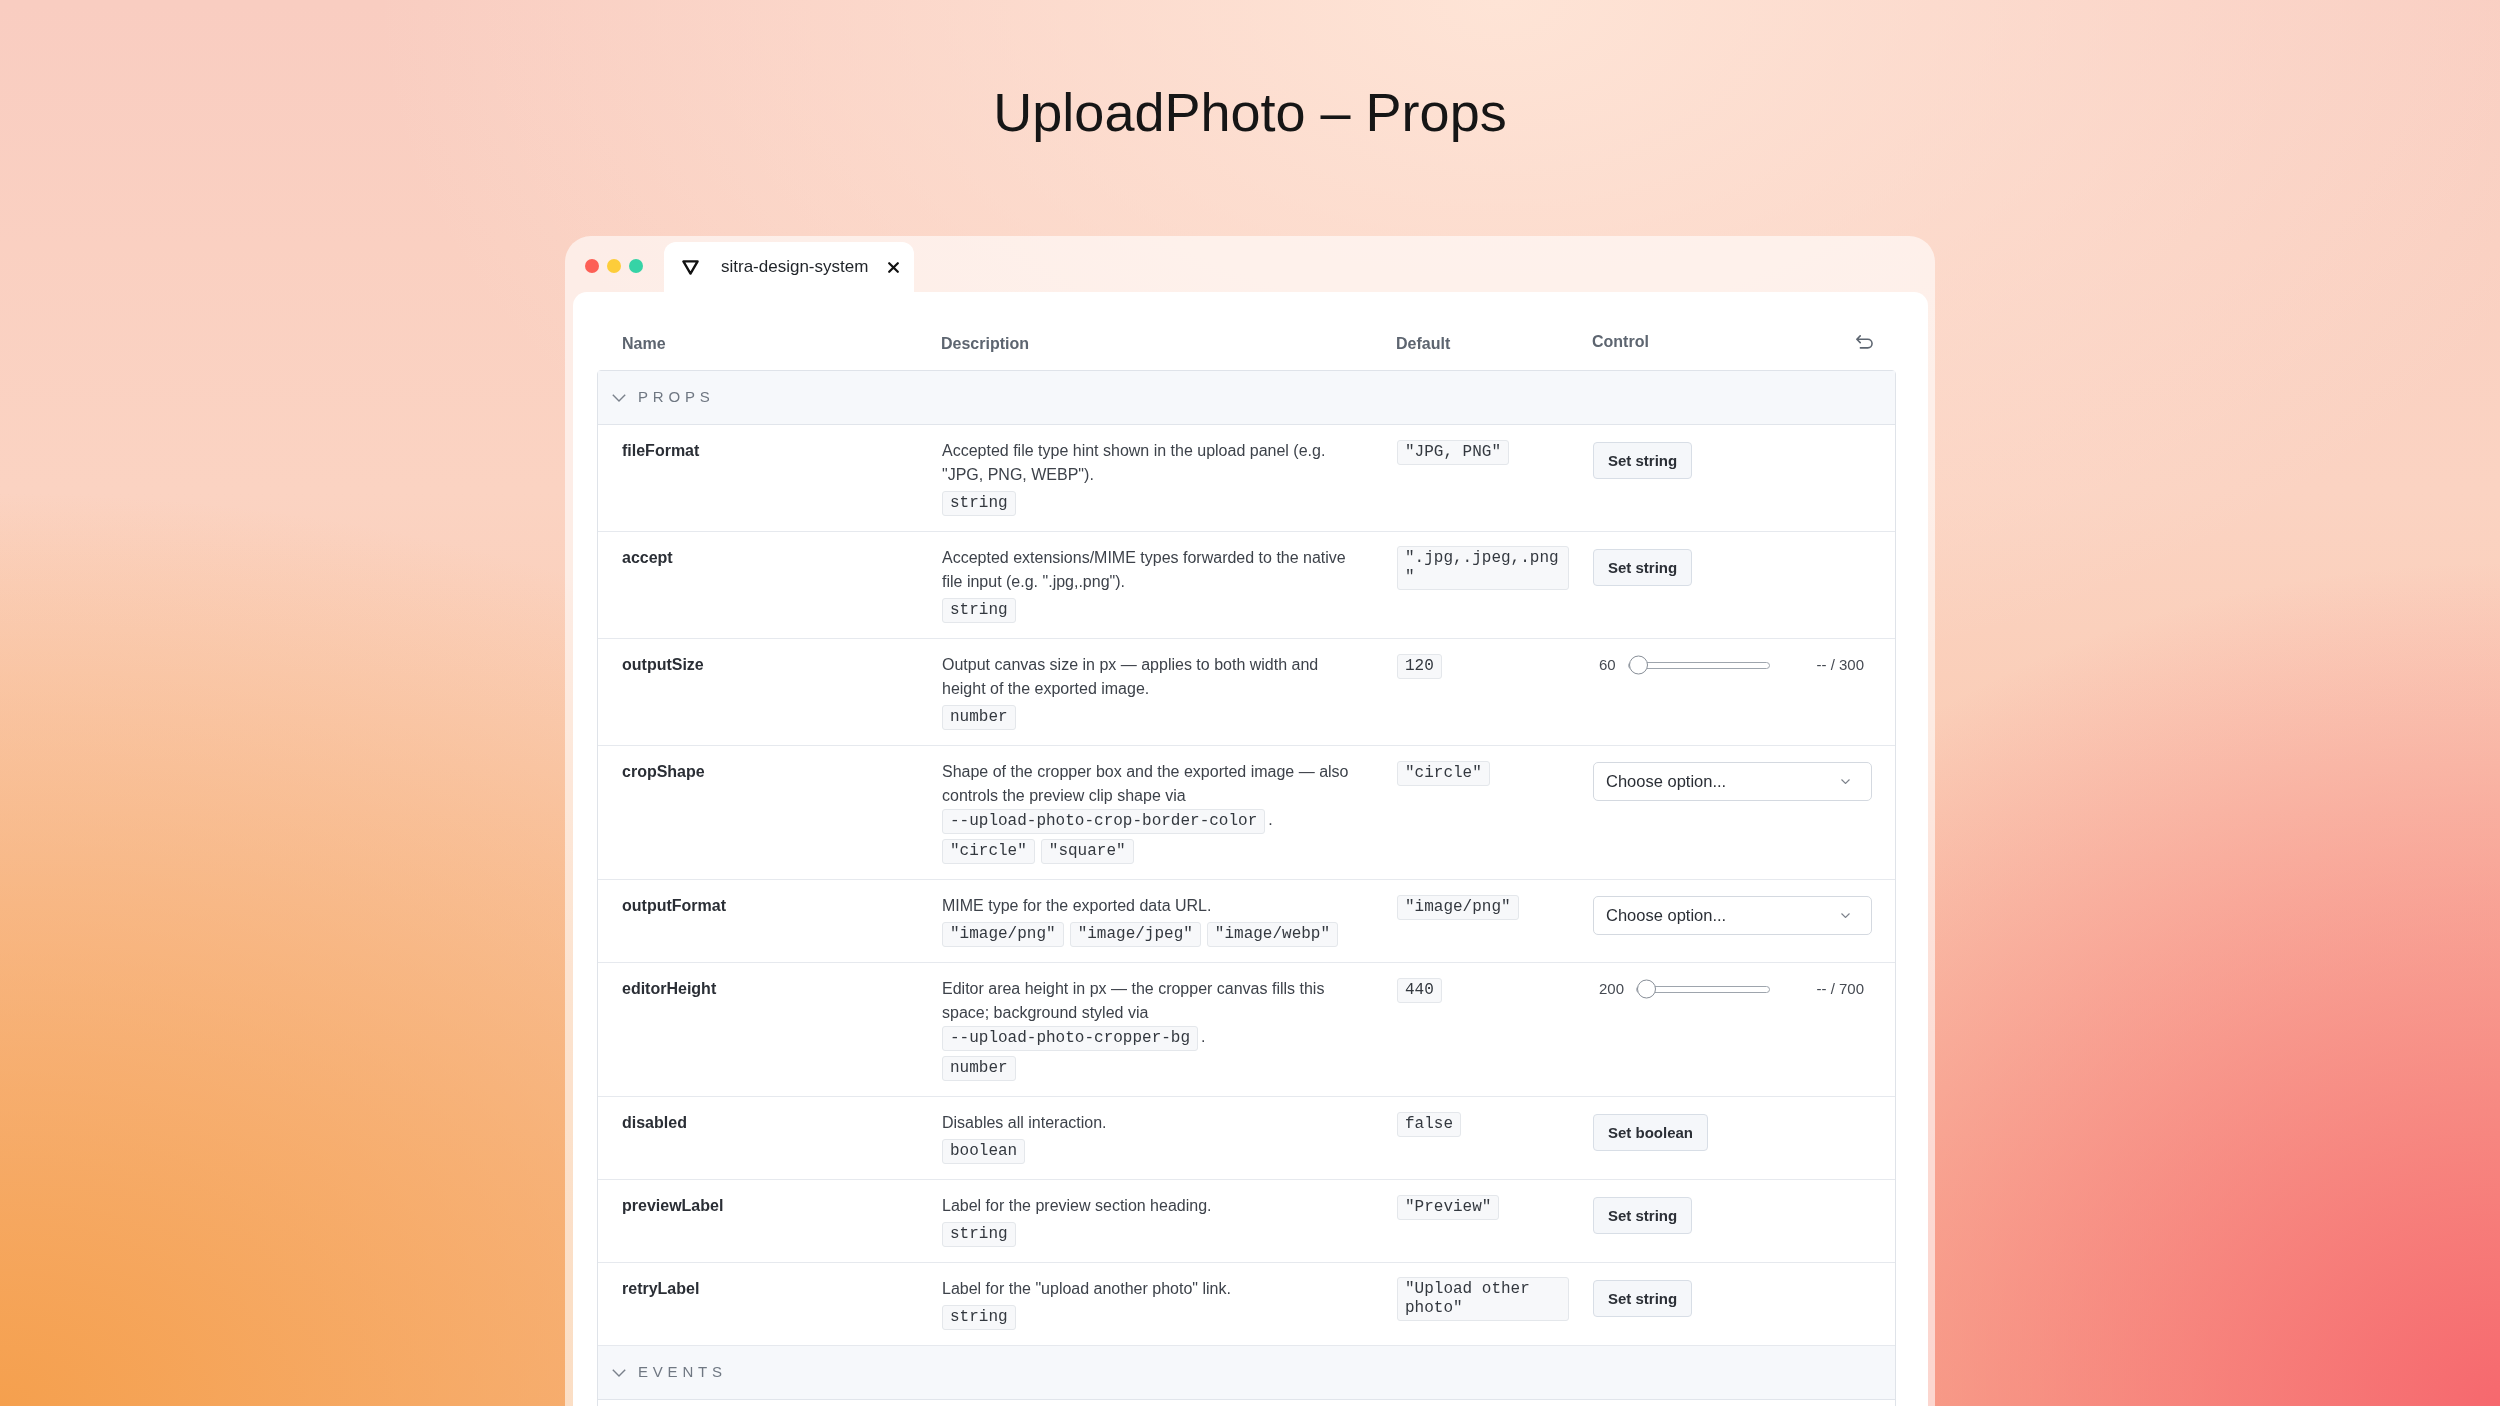  Describe the element at coordinates (672, 1206) in the screenshot. I see `prop-name: previewLabel` at that location.